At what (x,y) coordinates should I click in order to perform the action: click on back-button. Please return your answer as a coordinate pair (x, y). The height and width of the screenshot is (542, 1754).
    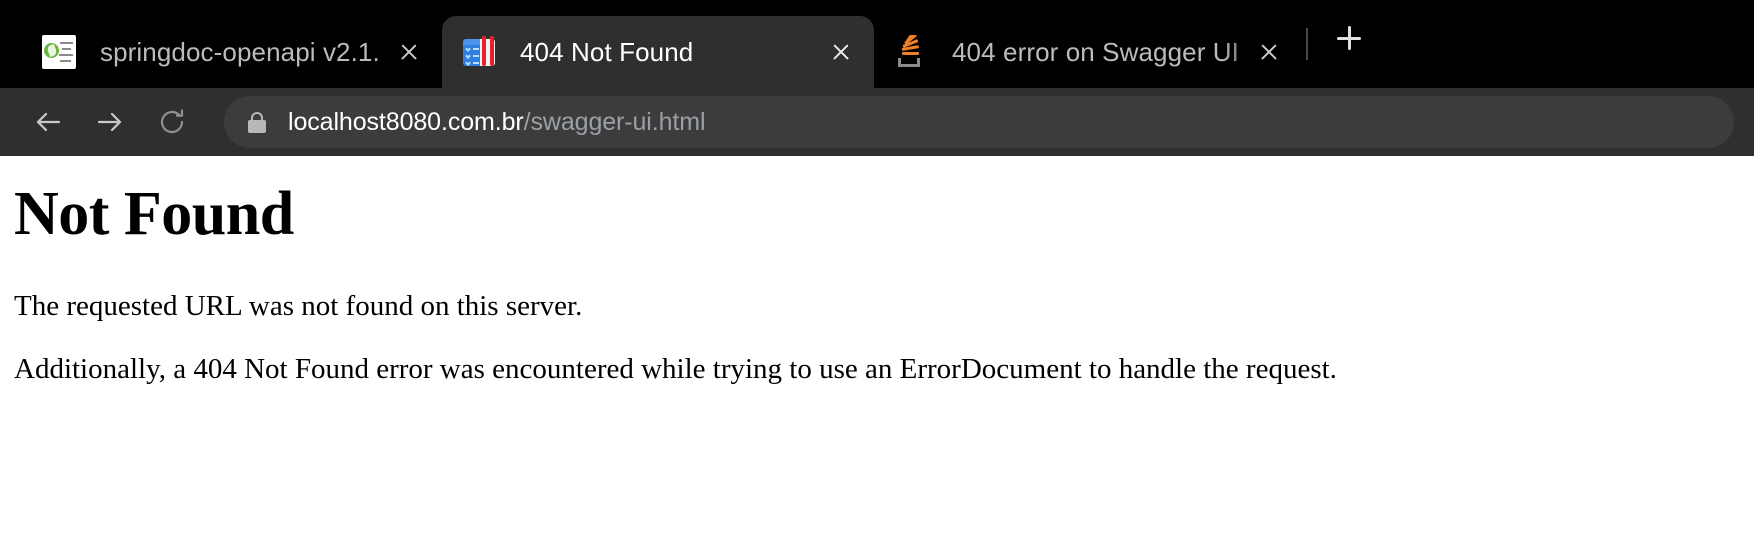
    Looking at the image, I should click on (48, 122).